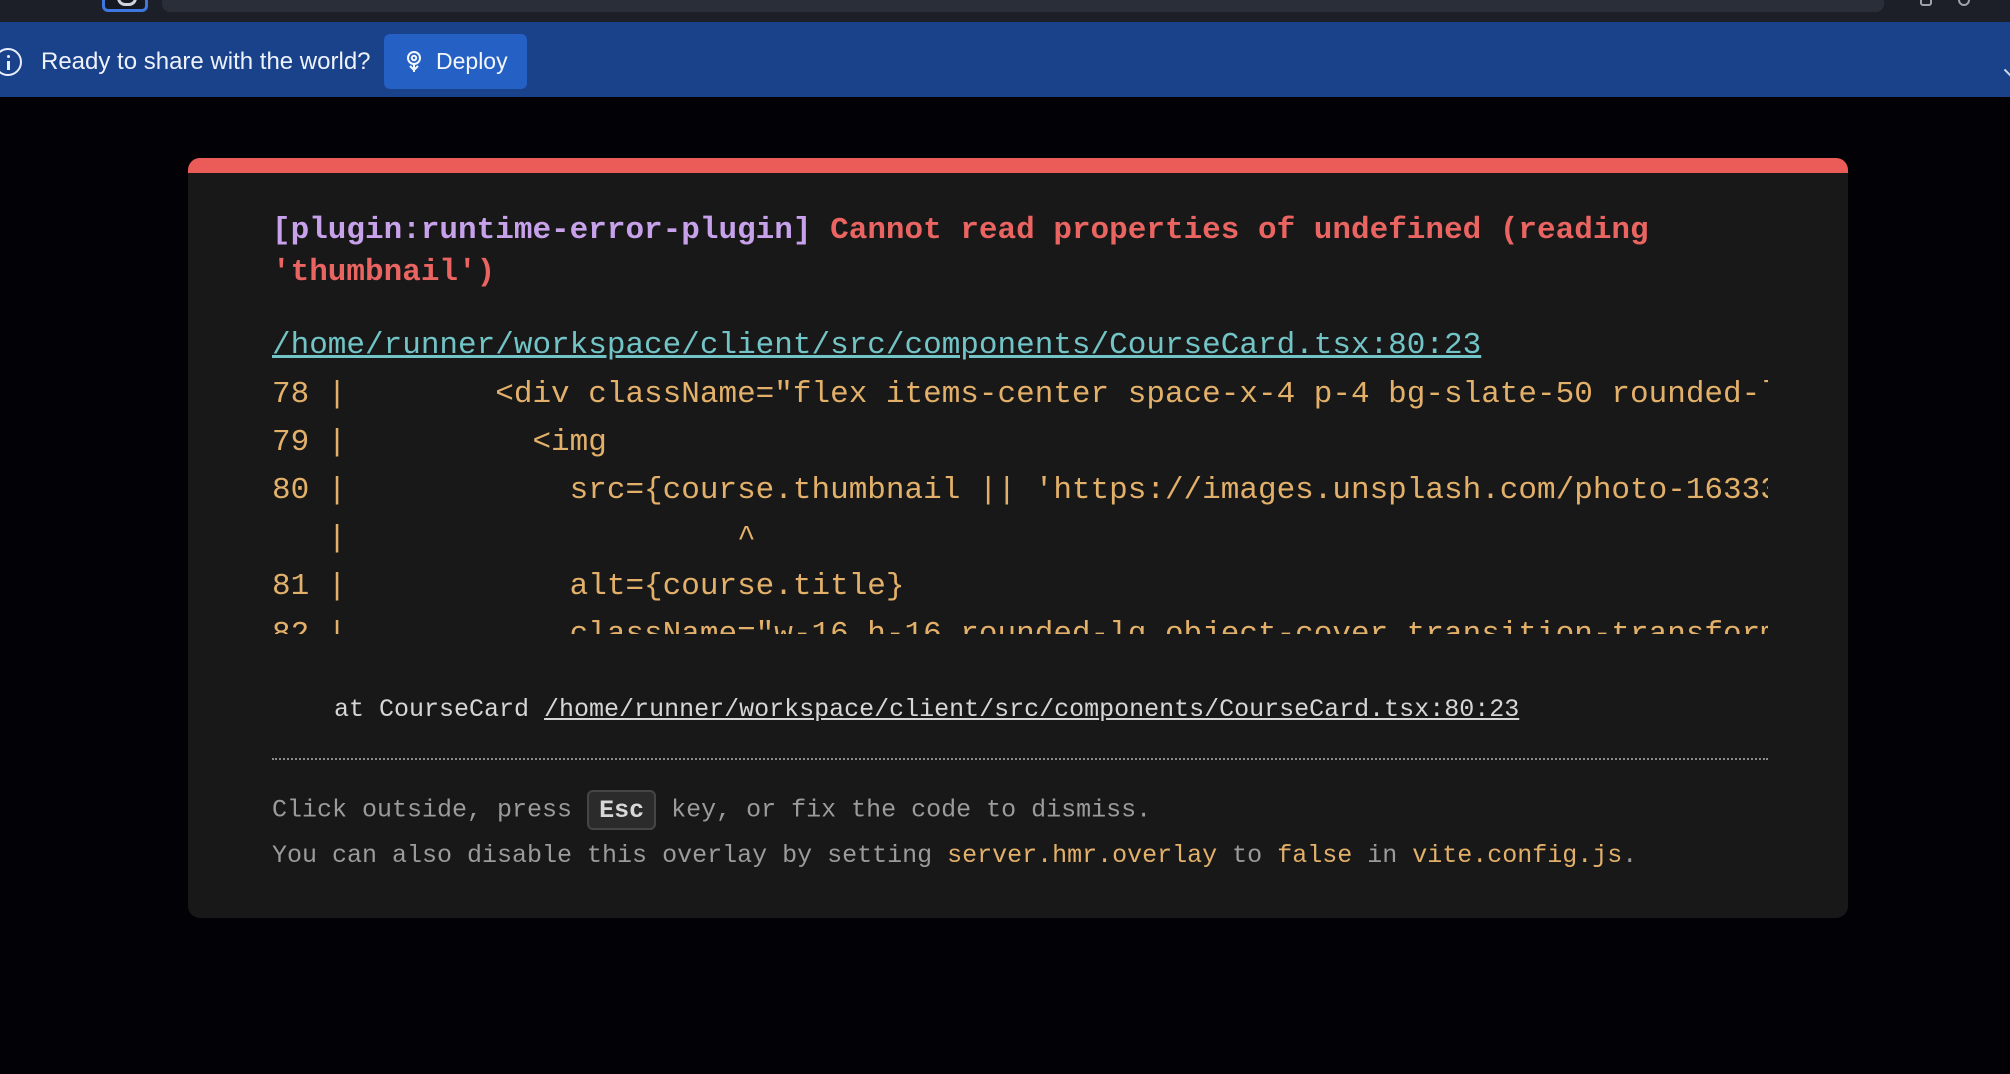  What do you see at coordinates (1517, 855) in the screenshot?
I see `config-file: vite.config.js` at bounding box center [1517, 855].